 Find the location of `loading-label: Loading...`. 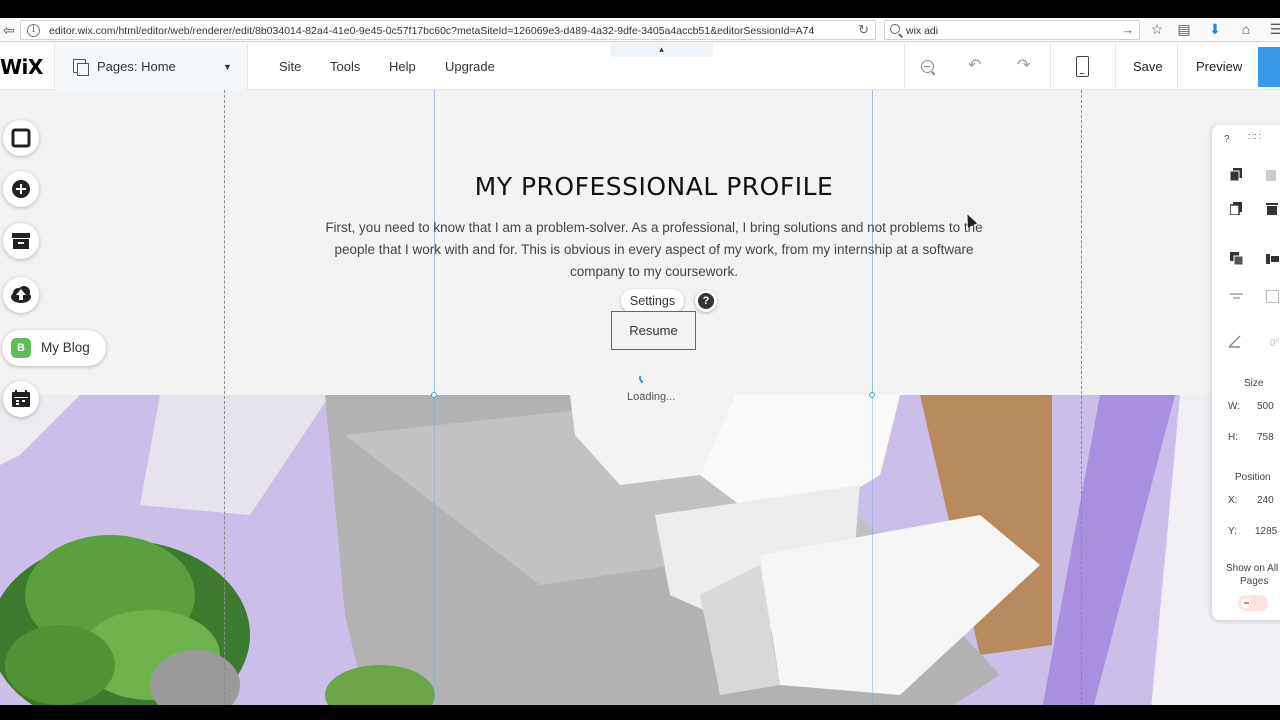

loading-label: Loading... is located at coordinates (651, 397).